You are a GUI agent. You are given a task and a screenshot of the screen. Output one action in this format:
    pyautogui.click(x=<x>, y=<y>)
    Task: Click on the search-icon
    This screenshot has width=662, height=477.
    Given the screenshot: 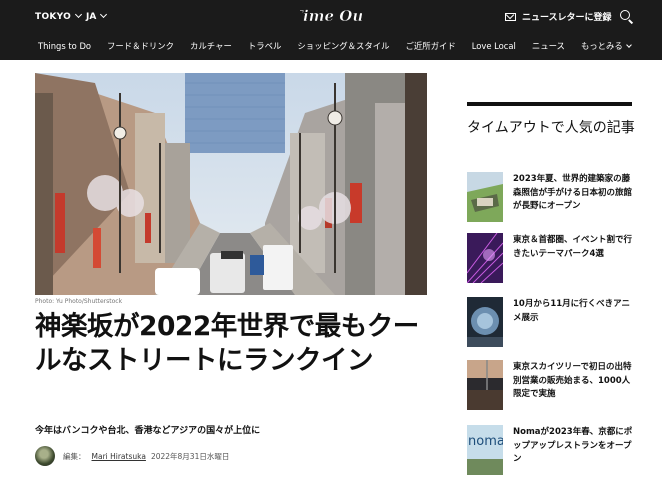 What is the action you would take?
    pyautogui.click(x=625, y=15)
    